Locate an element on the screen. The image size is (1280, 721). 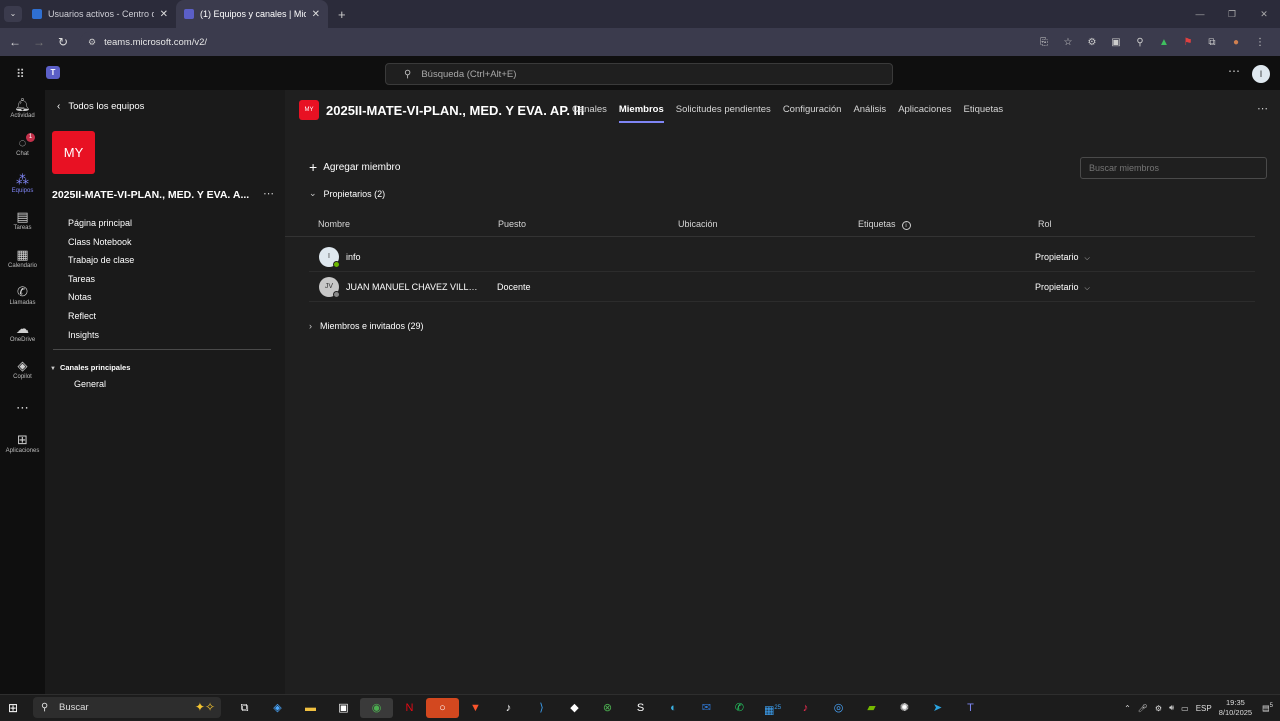
notifications-icon: ▤5 is located at coordinates (1267, 708).